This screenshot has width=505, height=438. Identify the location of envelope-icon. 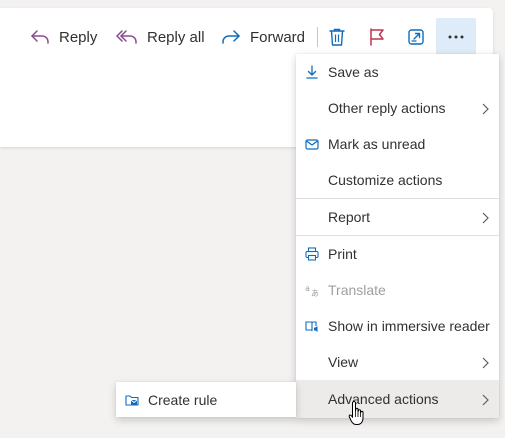
(312, 144).